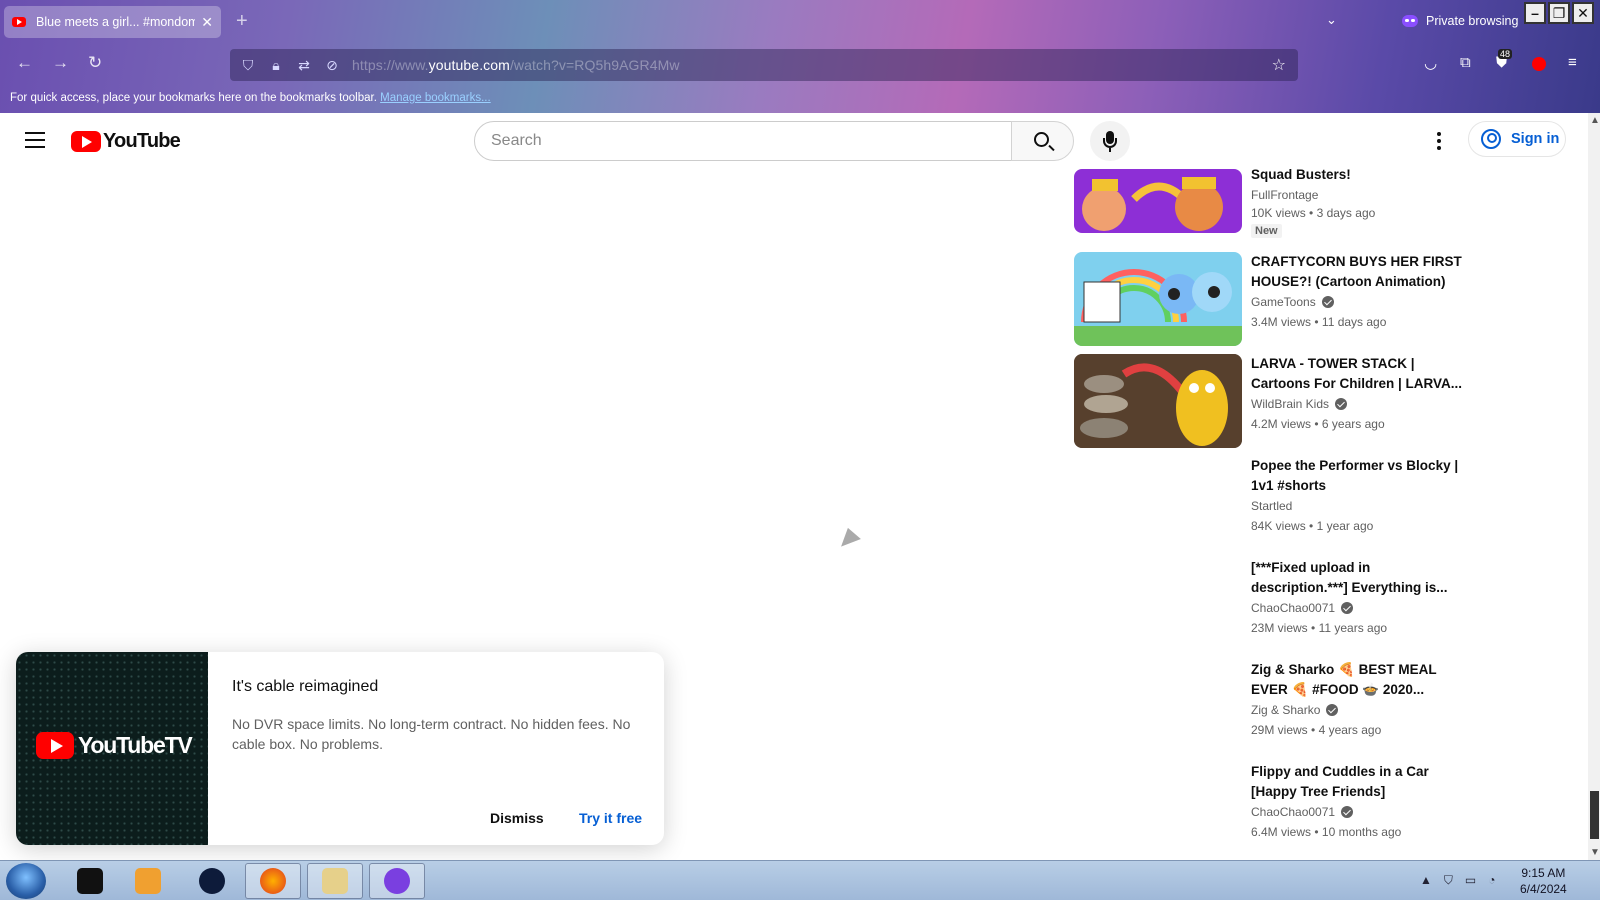 This screenshot has height=900, width=1600. What do you see at coordinates (207, 22) in the screenshot?
I see `tab-close-icon: ✕` at bounding box center [207, 22].